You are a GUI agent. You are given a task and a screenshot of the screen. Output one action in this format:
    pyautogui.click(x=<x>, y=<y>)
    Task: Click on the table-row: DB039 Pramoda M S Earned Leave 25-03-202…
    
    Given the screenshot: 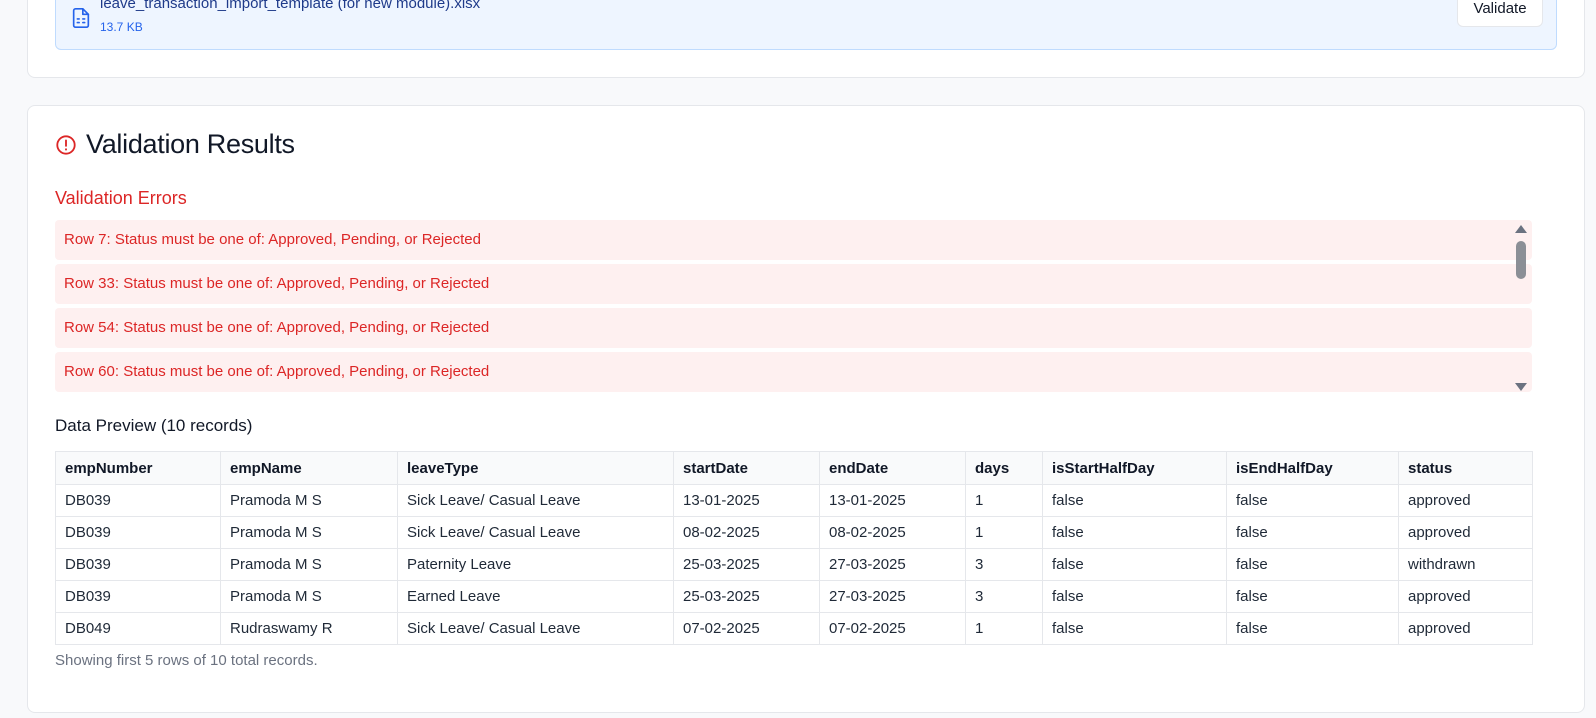 What is the action you would take?
    pyautogui.click(x=794, y=596)
    